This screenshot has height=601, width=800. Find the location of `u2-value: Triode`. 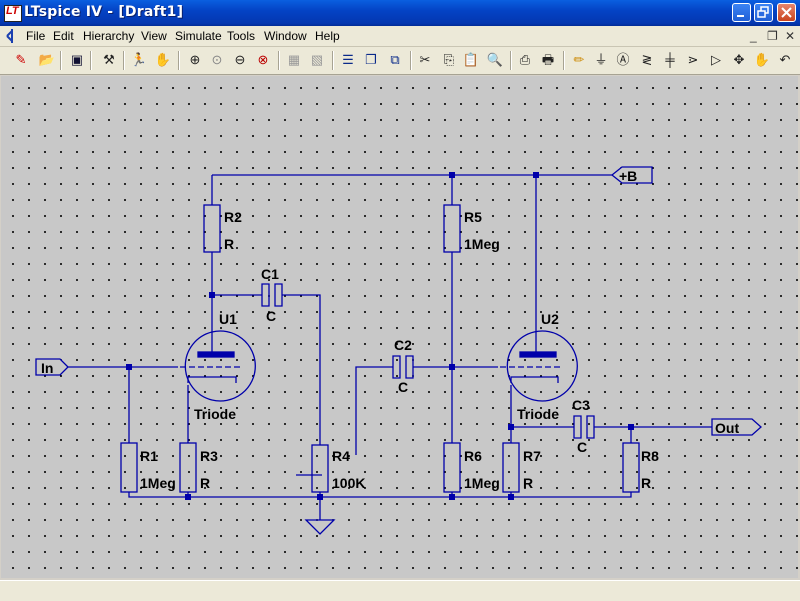

u2-value: Triode is located at coordinates (538, 414).